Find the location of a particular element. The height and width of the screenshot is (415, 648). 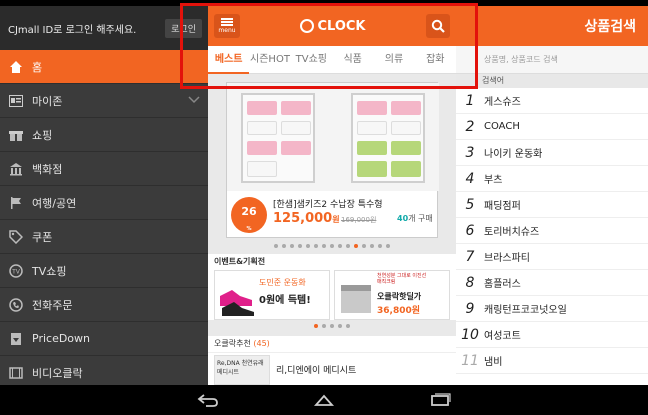

sidebar-item-videoclock: 비디오클락 is located at coordinates (104, 370).